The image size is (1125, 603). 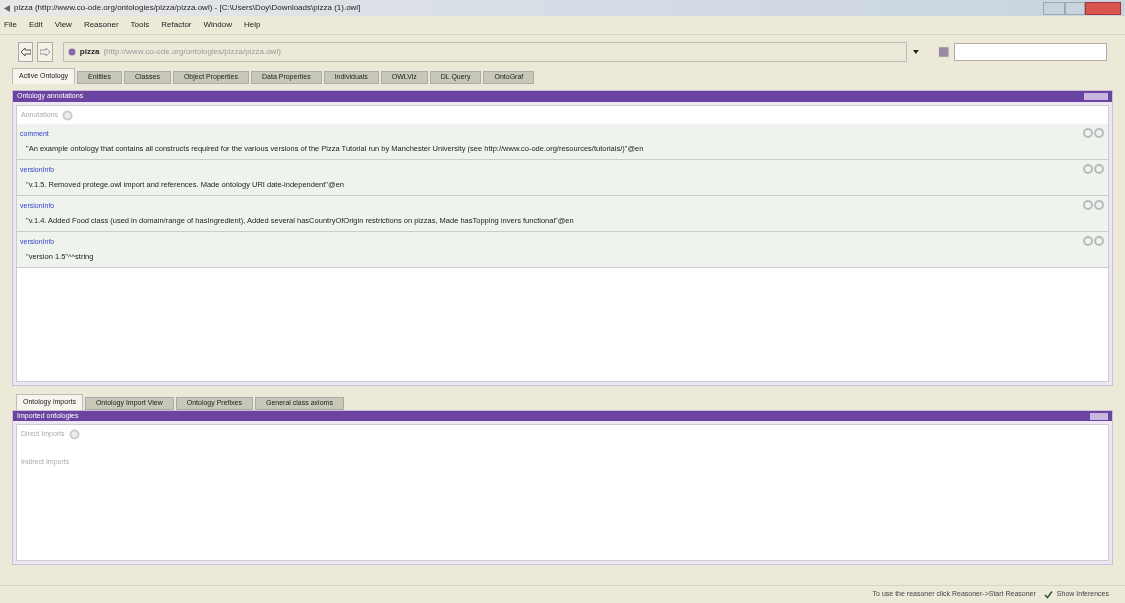 I want to click on menu-item: Help, so click(x=252, y=25).